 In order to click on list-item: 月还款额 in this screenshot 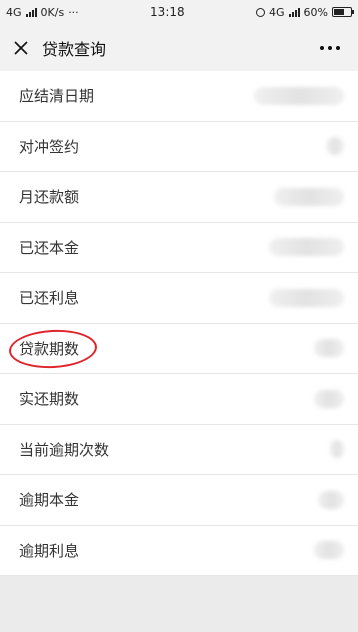, I will do `click(179, 197)`.